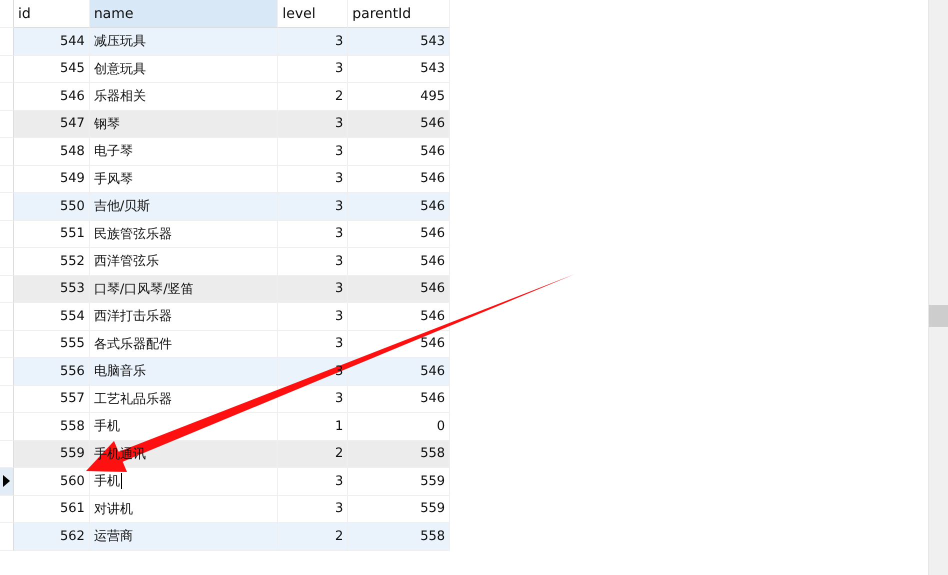  Describe the element at coordinates (313, 426) in the screenshot. I see `table-cell: 1` at that location.